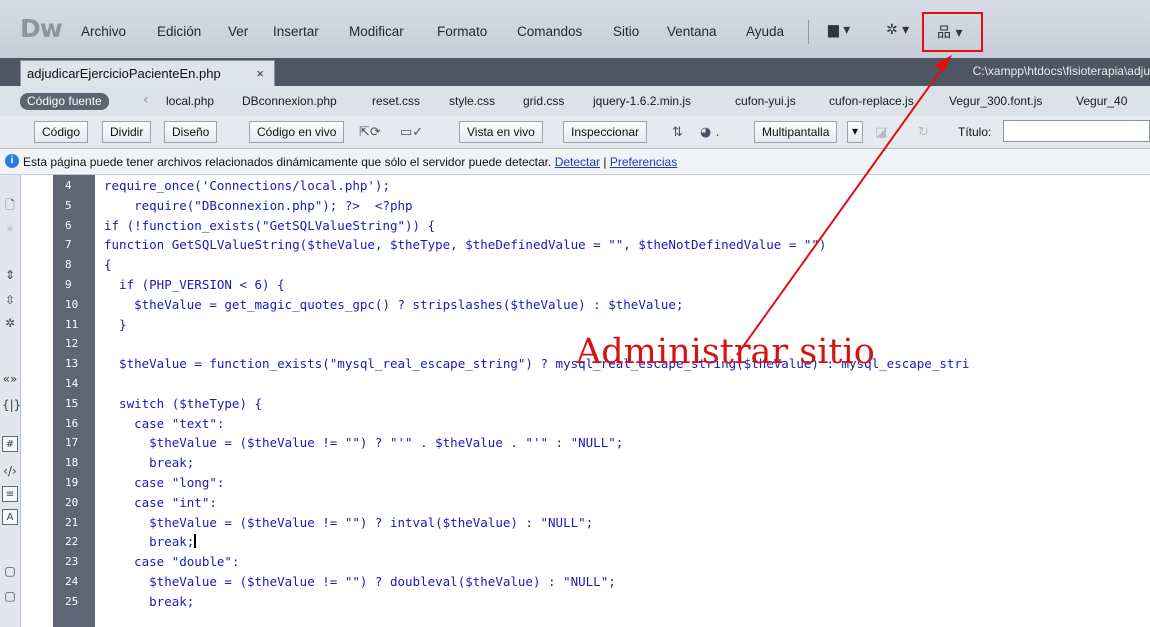 The width and height of the screenshot is (1150, 627). Describe the element at coordinates (765, 101) in the screenshot. I see `related-file: cufon-yui.js` at that location.